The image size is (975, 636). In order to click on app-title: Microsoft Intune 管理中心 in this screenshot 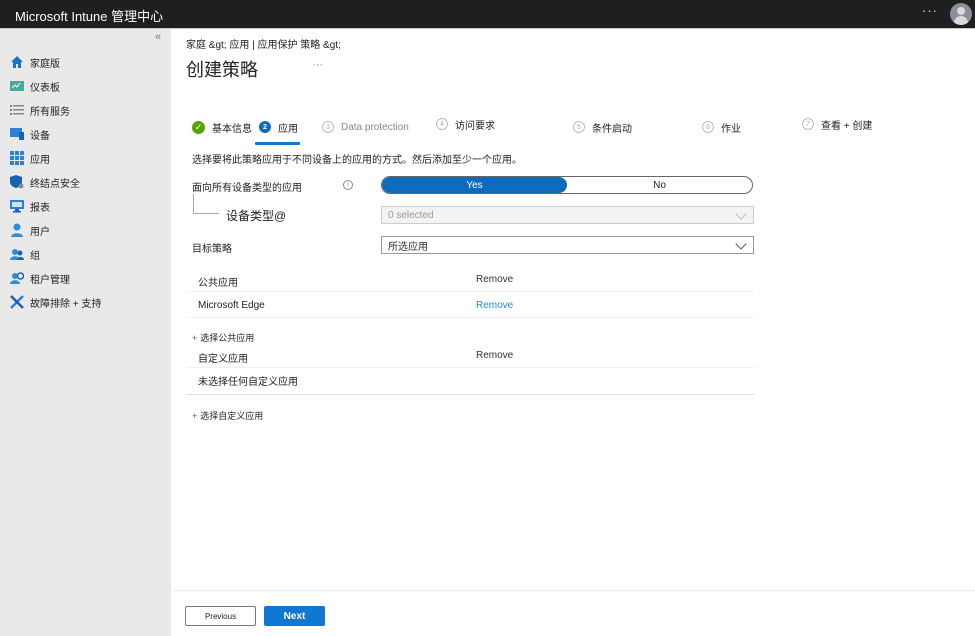, I will do `click(89, 15)`.